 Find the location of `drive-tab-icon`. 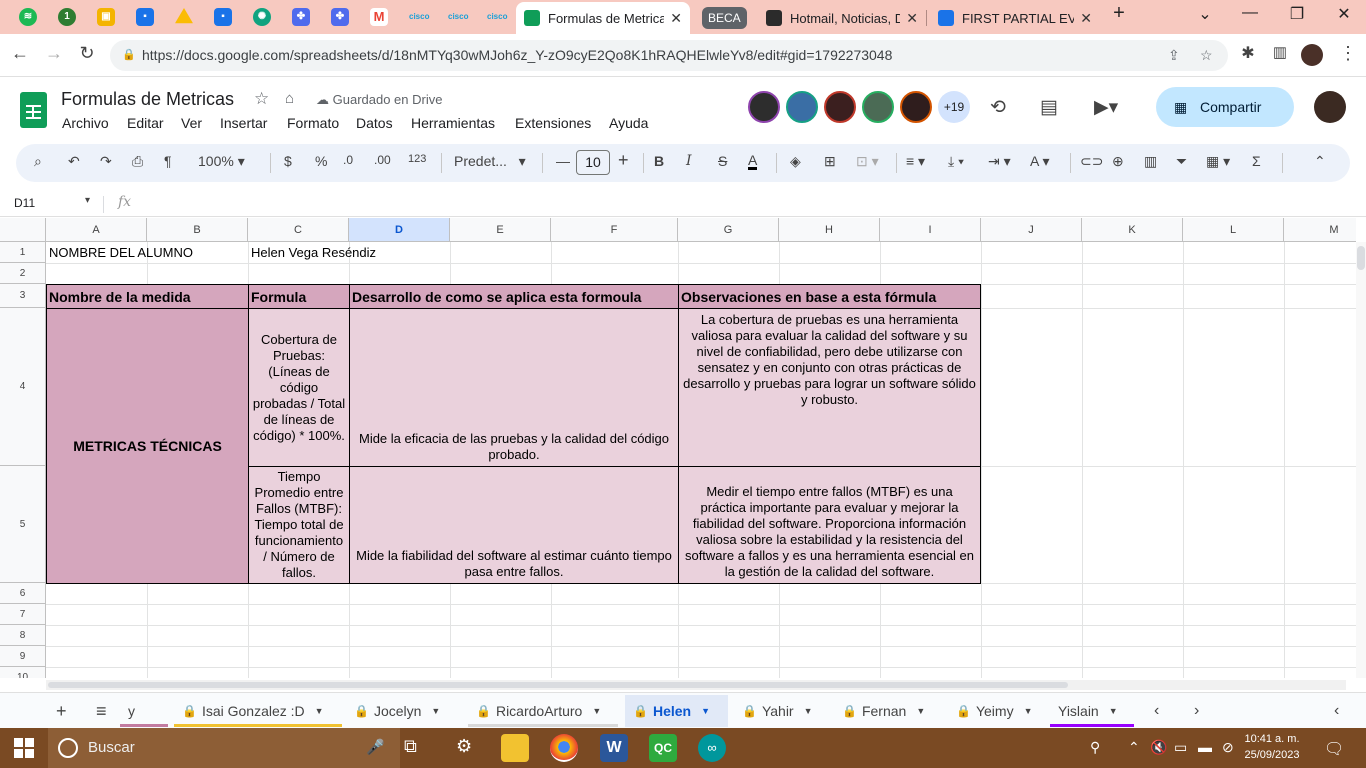

drive-tab-icon is located at coordinates (184, 17).